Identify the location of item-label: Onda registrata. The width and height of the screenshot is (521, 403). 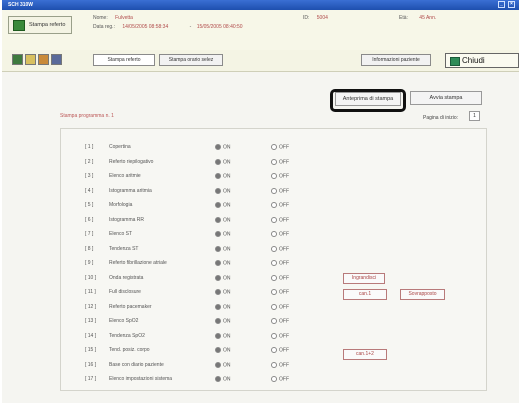
(126, 277).